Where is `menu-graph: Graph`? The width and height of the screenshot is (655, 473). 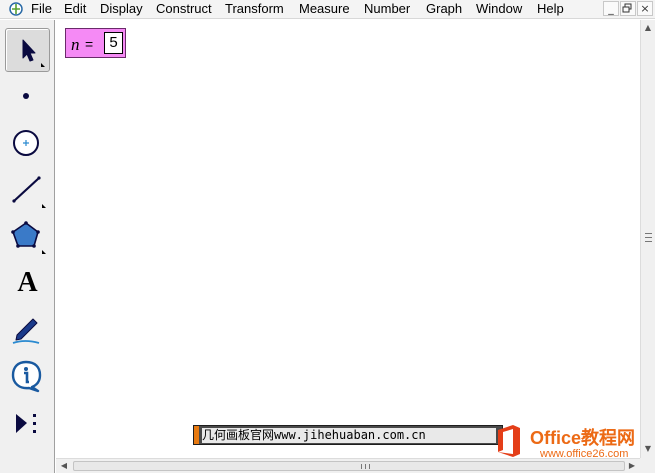
menu-graph: Graph is located at coordinates (444, 9).